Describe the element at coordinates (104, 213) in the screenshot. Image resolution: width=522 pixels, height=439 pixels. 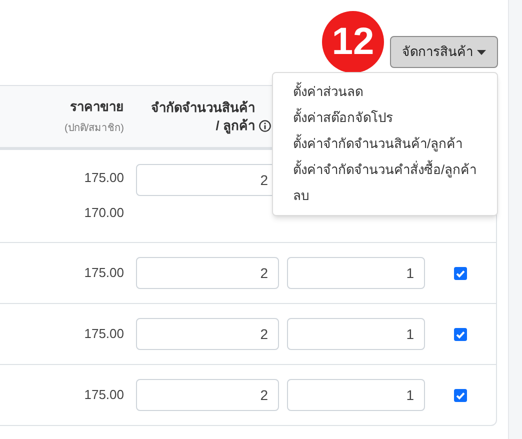
I see `price-text: 170.00` at that location.